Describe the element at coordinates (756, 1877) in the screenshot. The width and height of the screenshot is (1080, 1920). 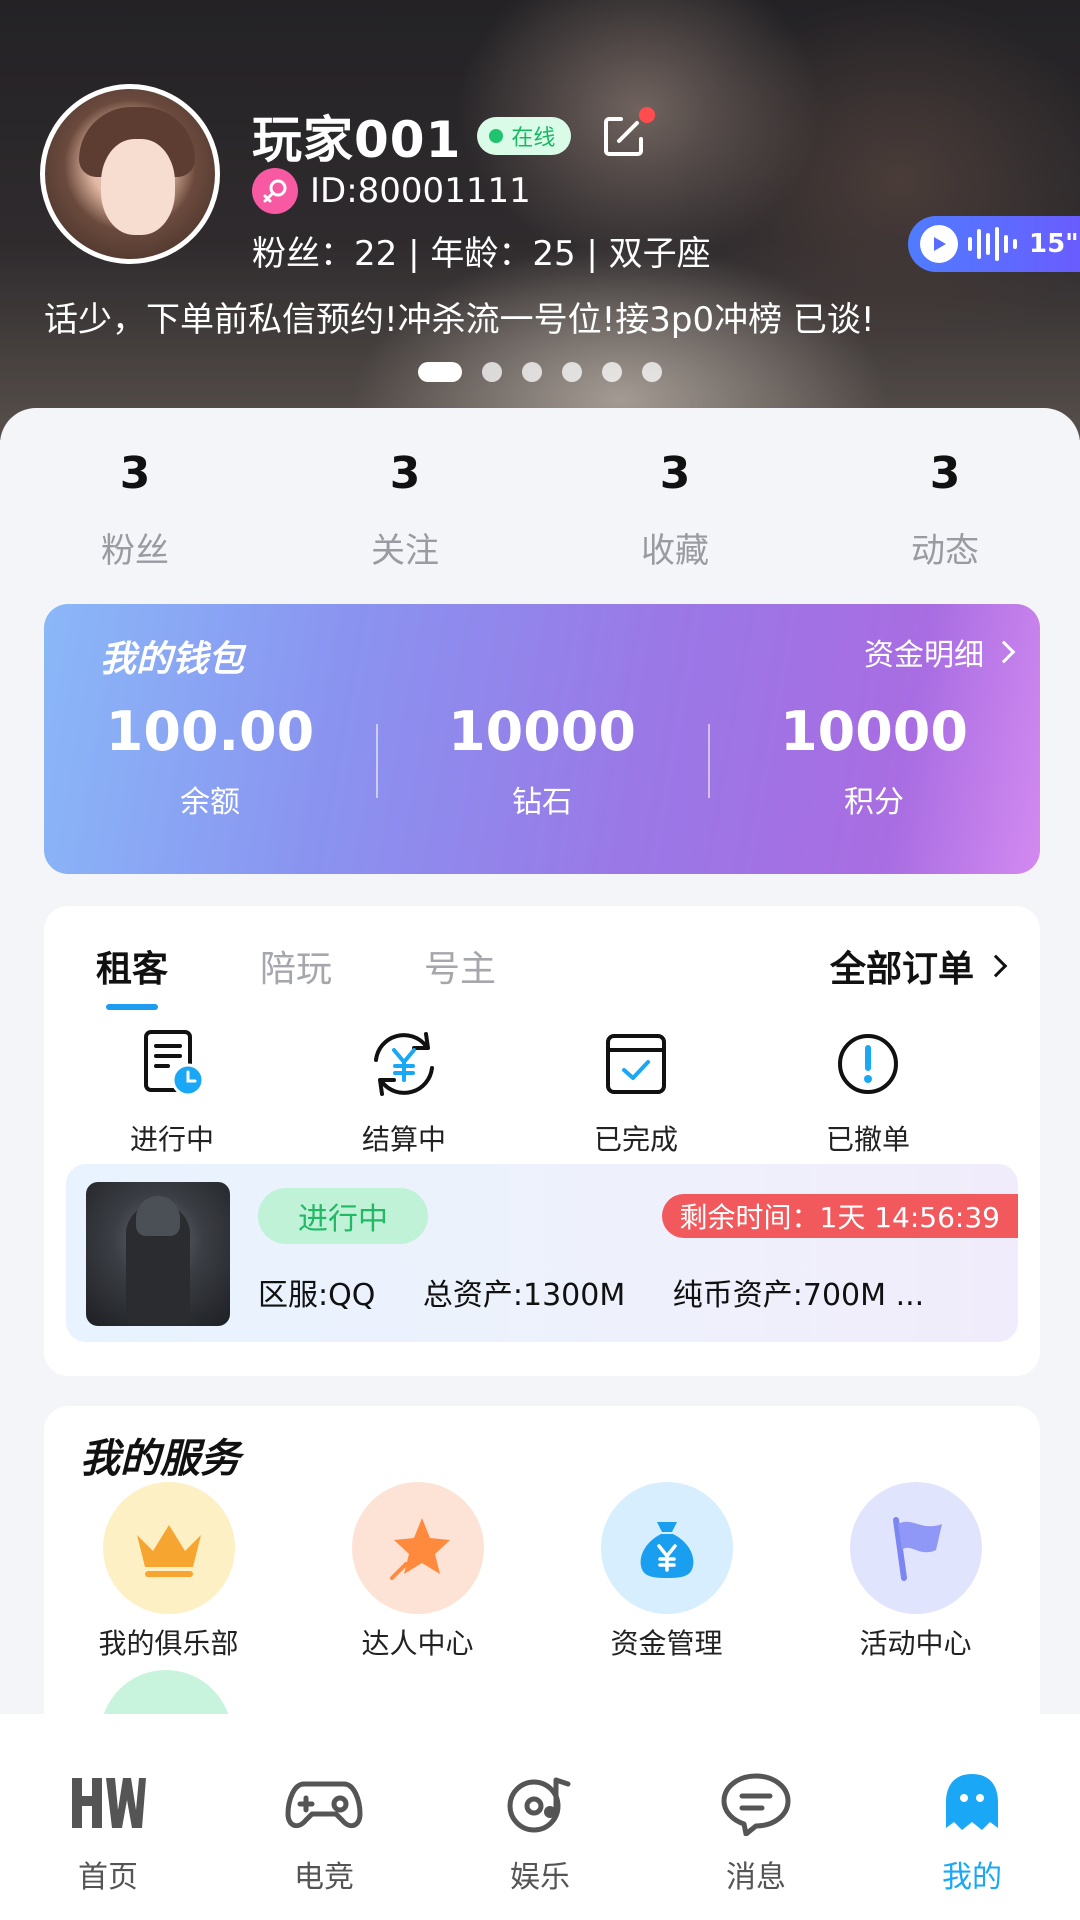
I see `tab-label: 消息` at that location.